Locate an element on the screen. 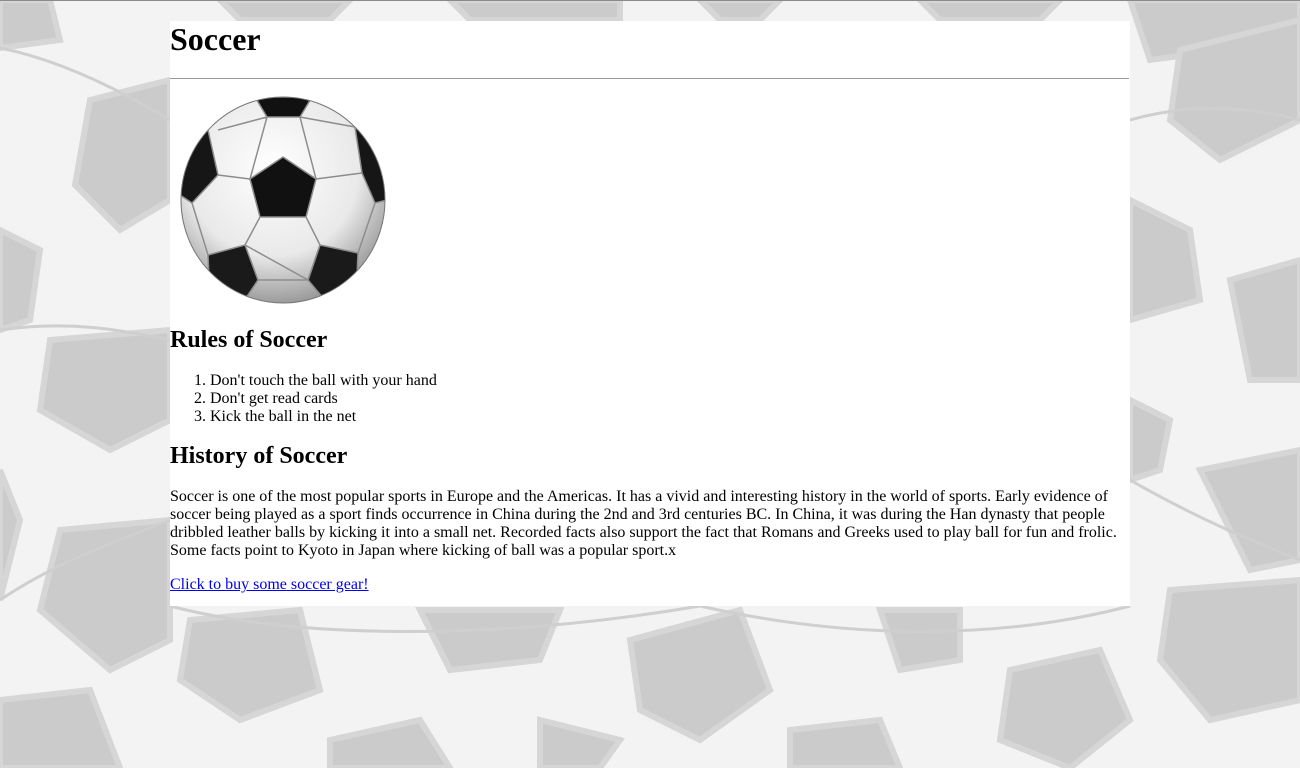 The image size is (1300, 768). title-divider is located at coordinates (649, 78).